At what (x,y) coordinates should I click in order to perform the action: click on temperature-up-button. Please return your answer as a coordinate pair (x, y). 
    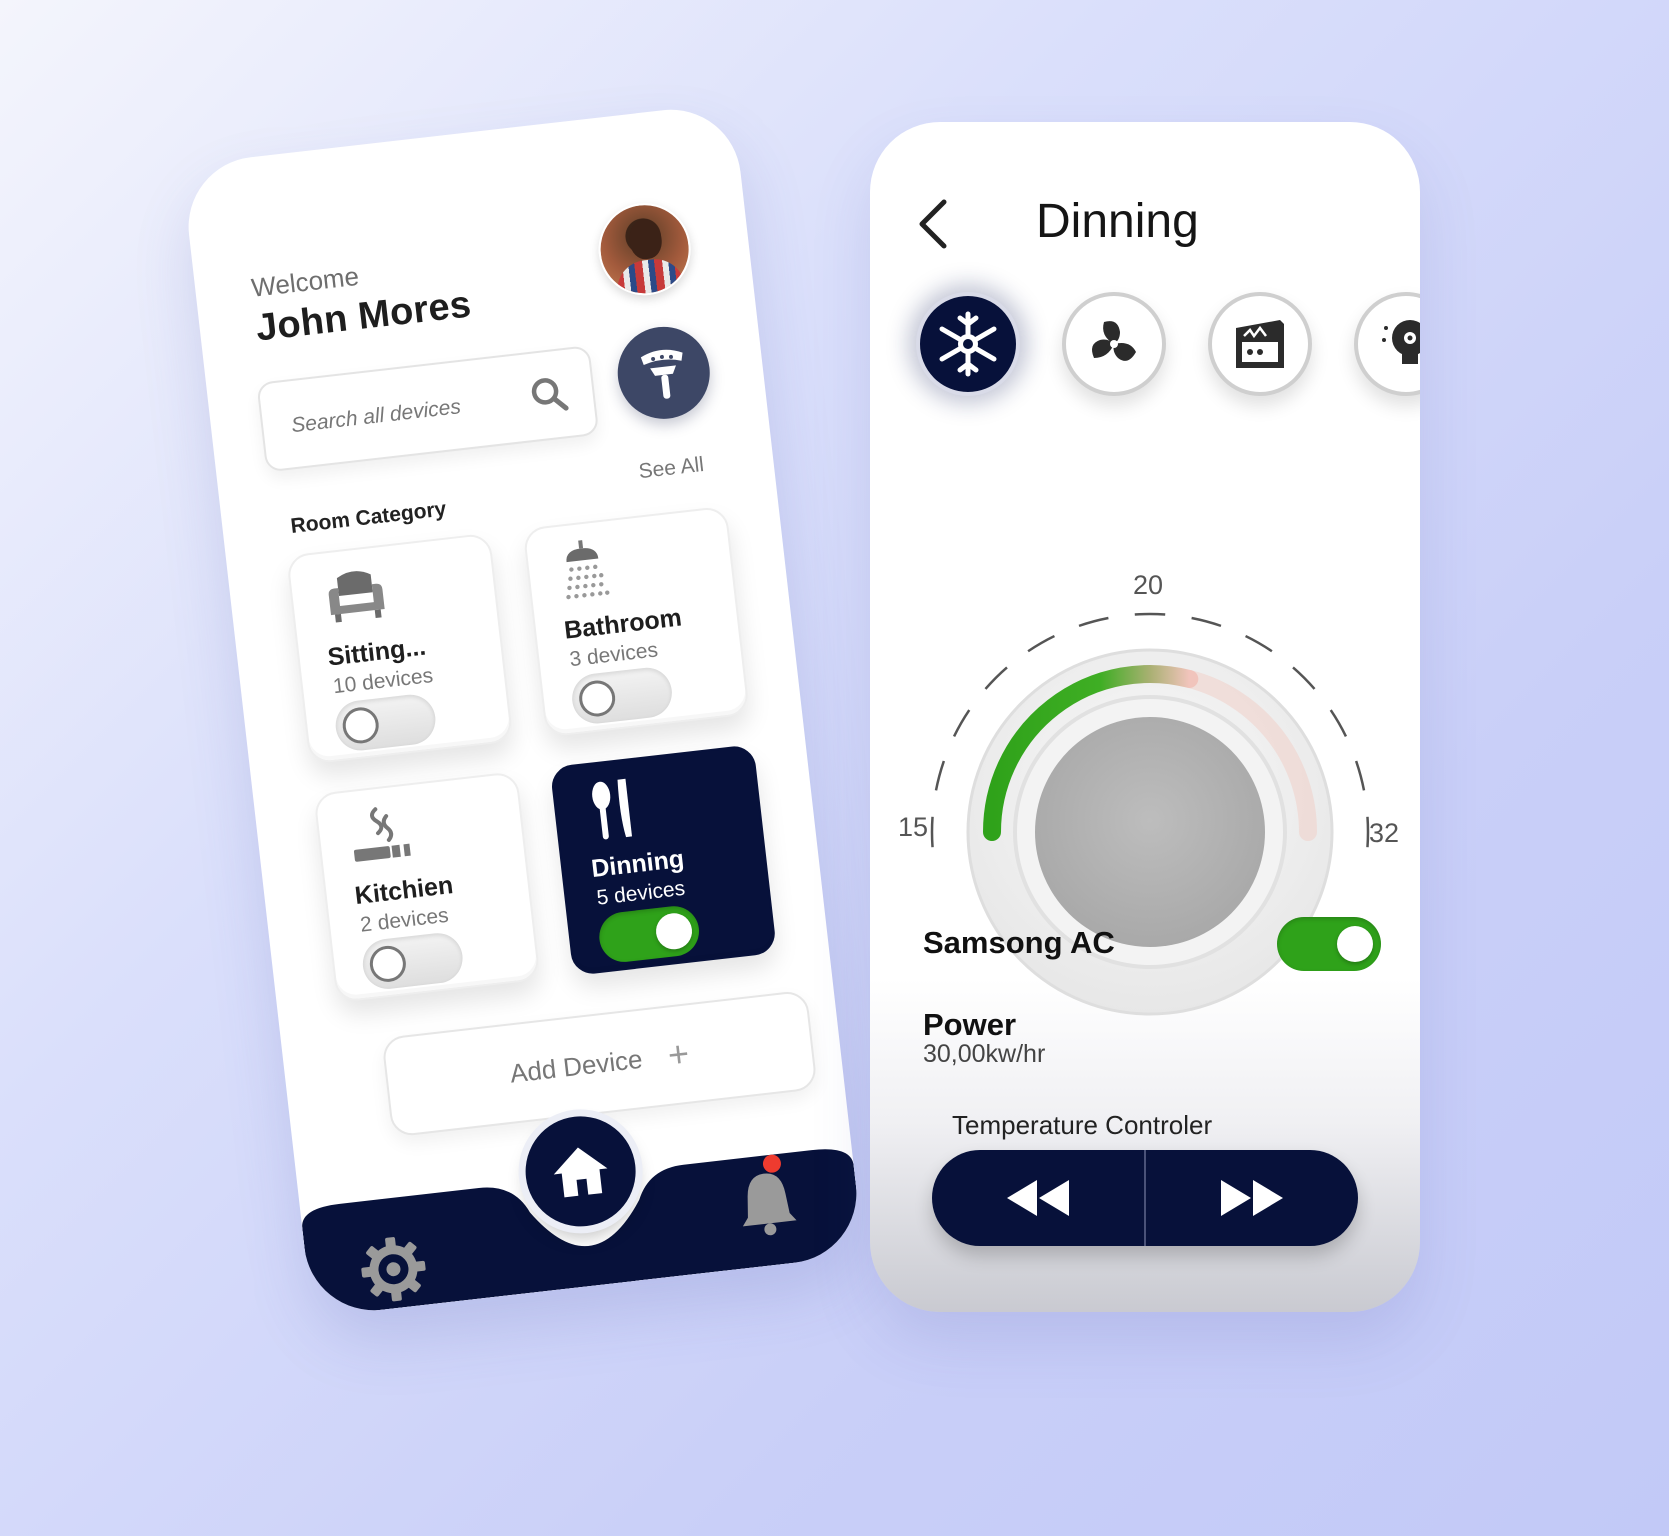
    Looking at the image, I should click on (1252, 1198).